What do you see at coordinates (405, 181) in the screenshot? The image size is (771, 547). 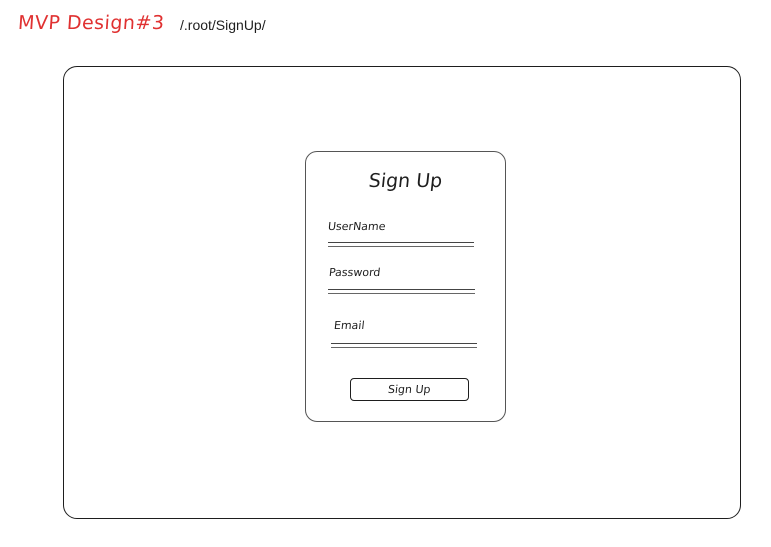 I see `signup-title: Sign Up` at bounding box center [405, 181].